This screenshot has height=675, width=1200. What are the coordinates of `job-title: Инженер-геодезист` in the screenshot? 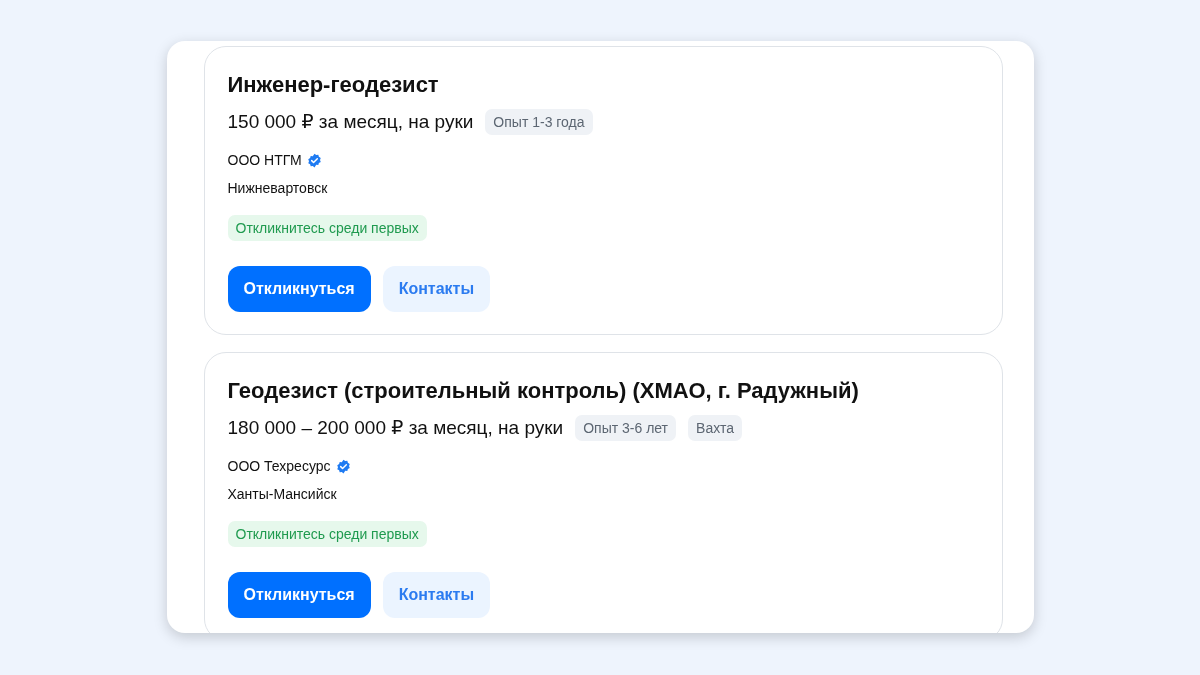 It's located at (603, 85).